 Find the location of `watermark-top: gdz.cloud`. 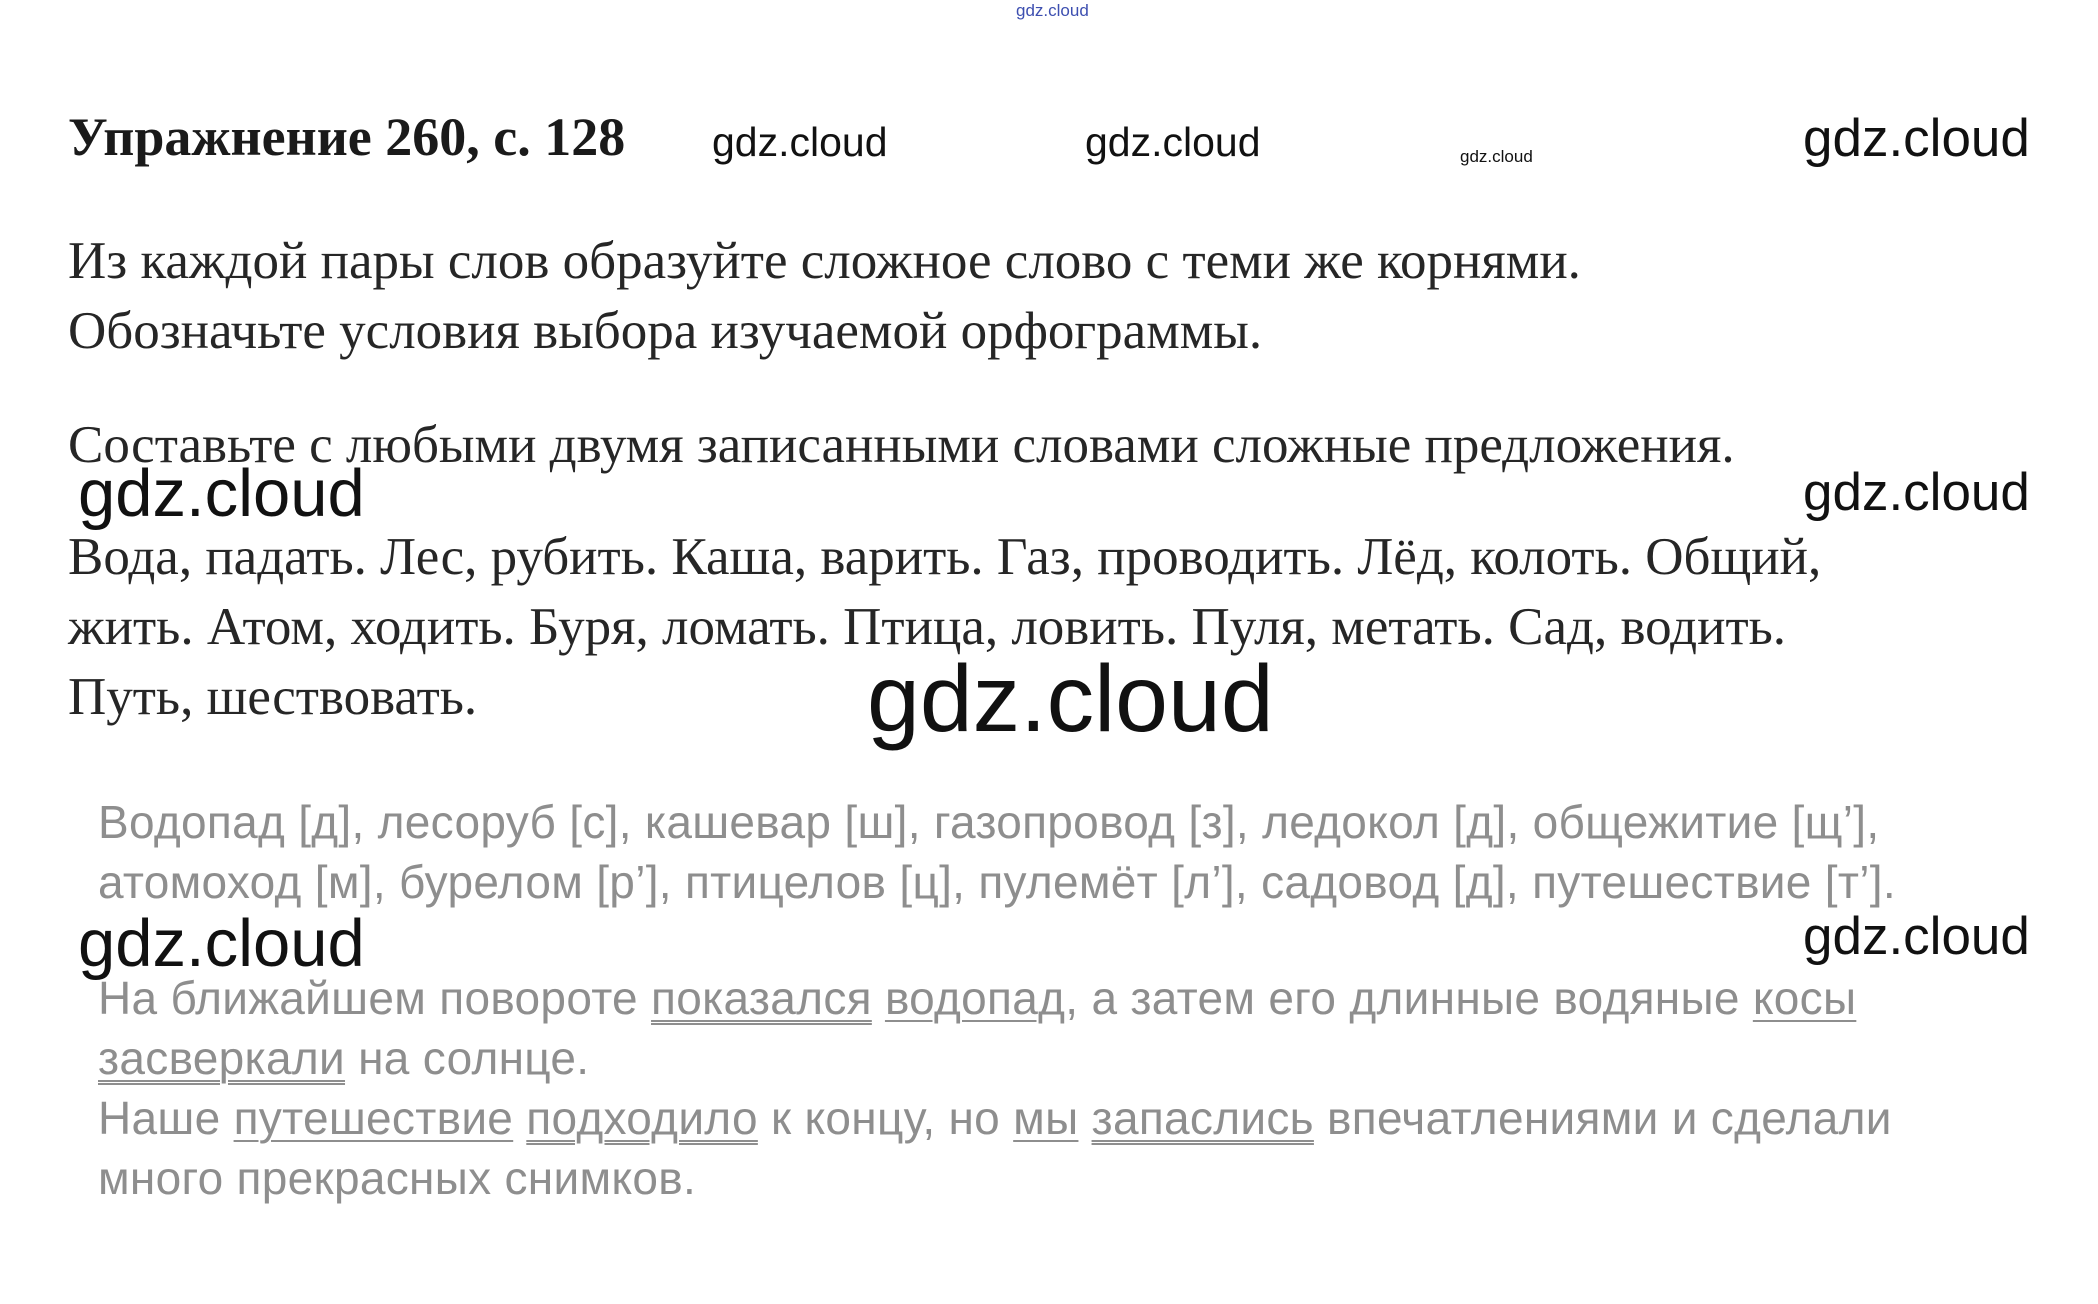

watermark-top: gdz.cloud is located at coordinates (1052, 10).